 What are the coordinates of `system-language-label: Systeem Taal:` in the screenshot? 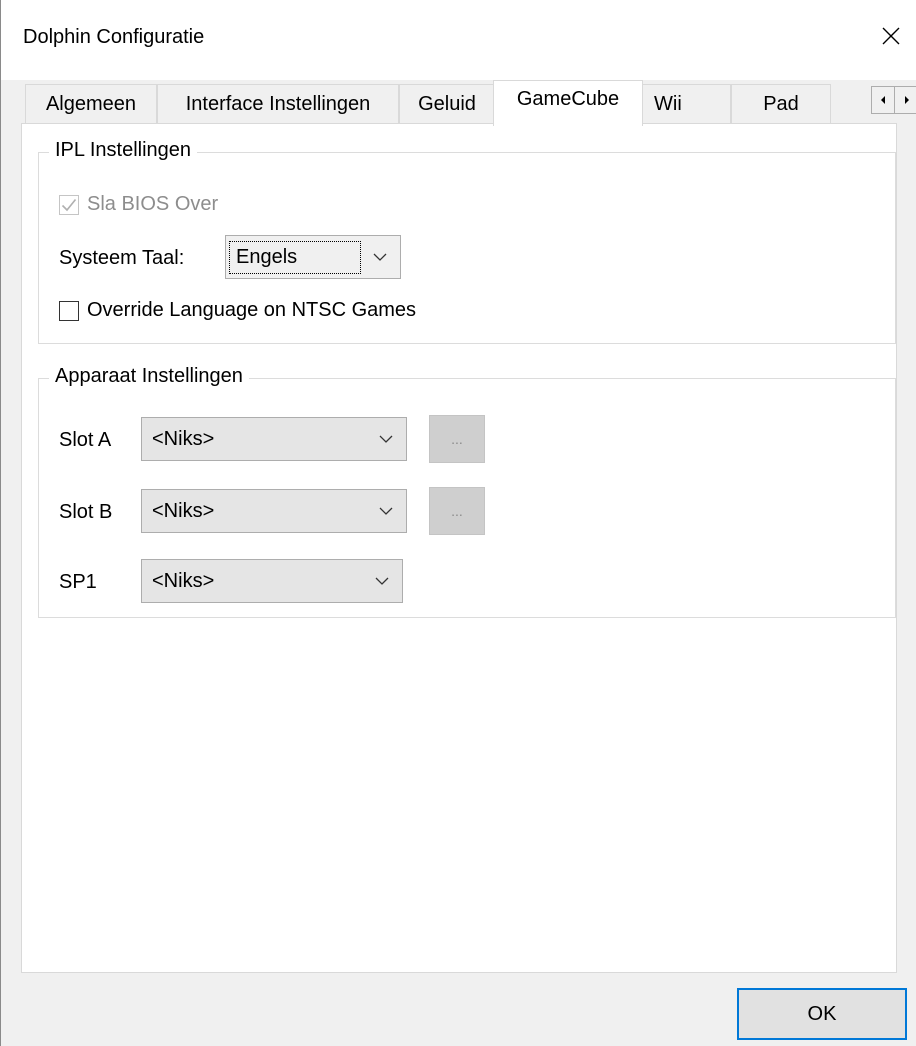 It's located at (122, 258).